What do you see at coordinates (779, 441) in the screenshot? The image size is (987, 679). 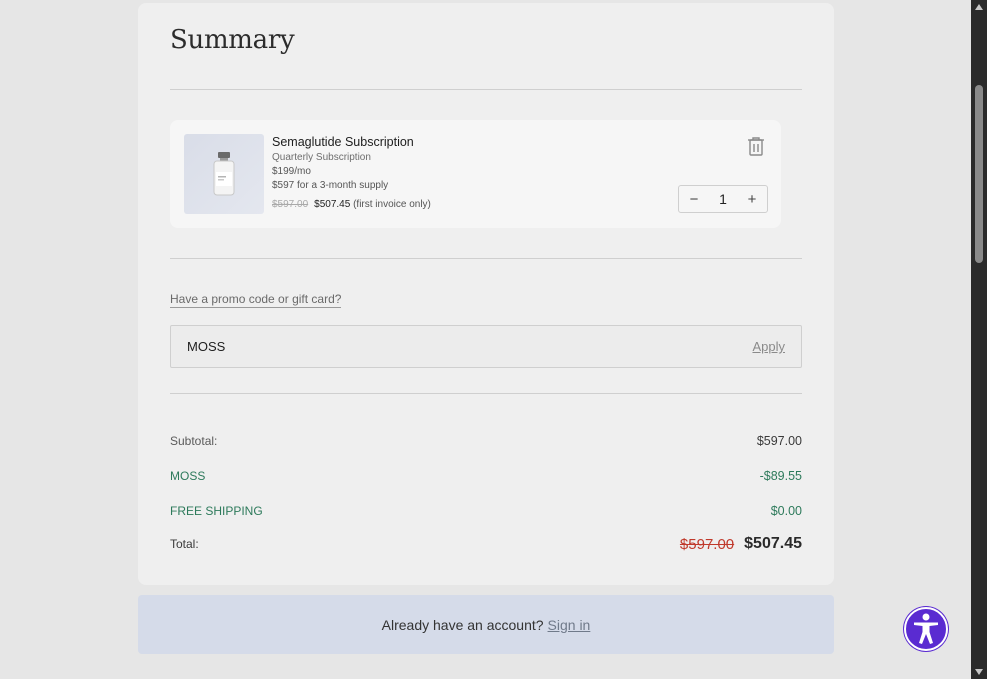 I see `subtotal-value: $597.00` at bounding box center [779, 441].